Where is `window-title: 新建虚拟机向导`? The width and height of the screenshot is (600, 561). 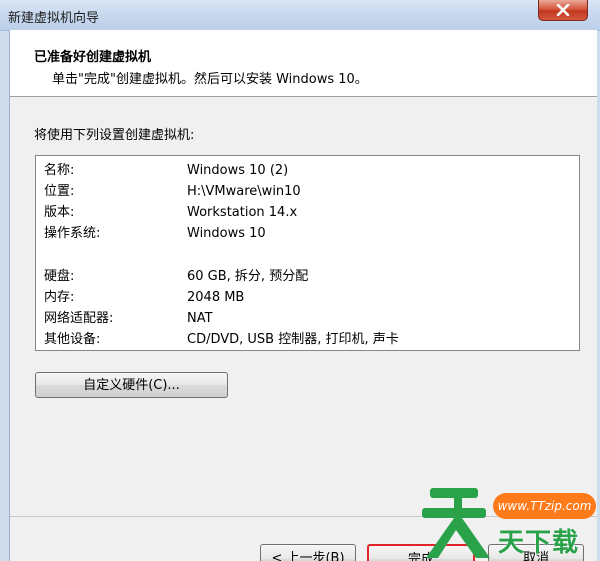
window-title: 新建虚拟机向导 is located at coordinates (54, 18).